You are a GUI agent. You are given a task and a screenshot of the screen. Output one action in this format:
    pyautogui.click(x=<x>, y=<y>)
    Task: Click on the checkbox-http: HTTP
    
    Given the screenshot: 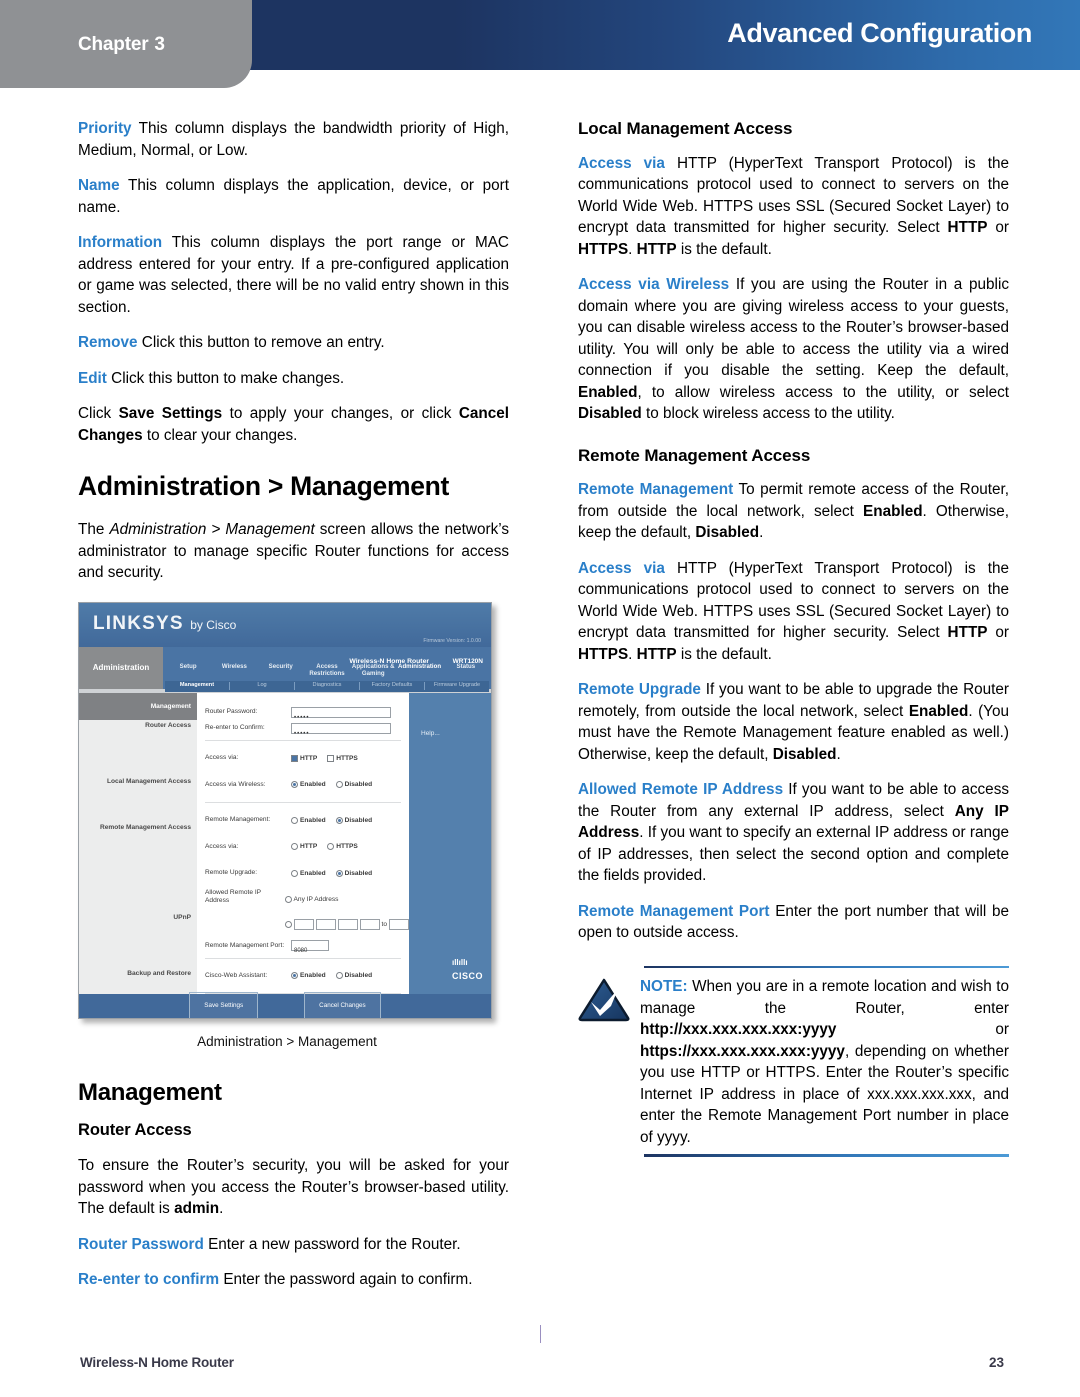 What is the action you would take?
    pyautogui.click(x=304, y=759)
    